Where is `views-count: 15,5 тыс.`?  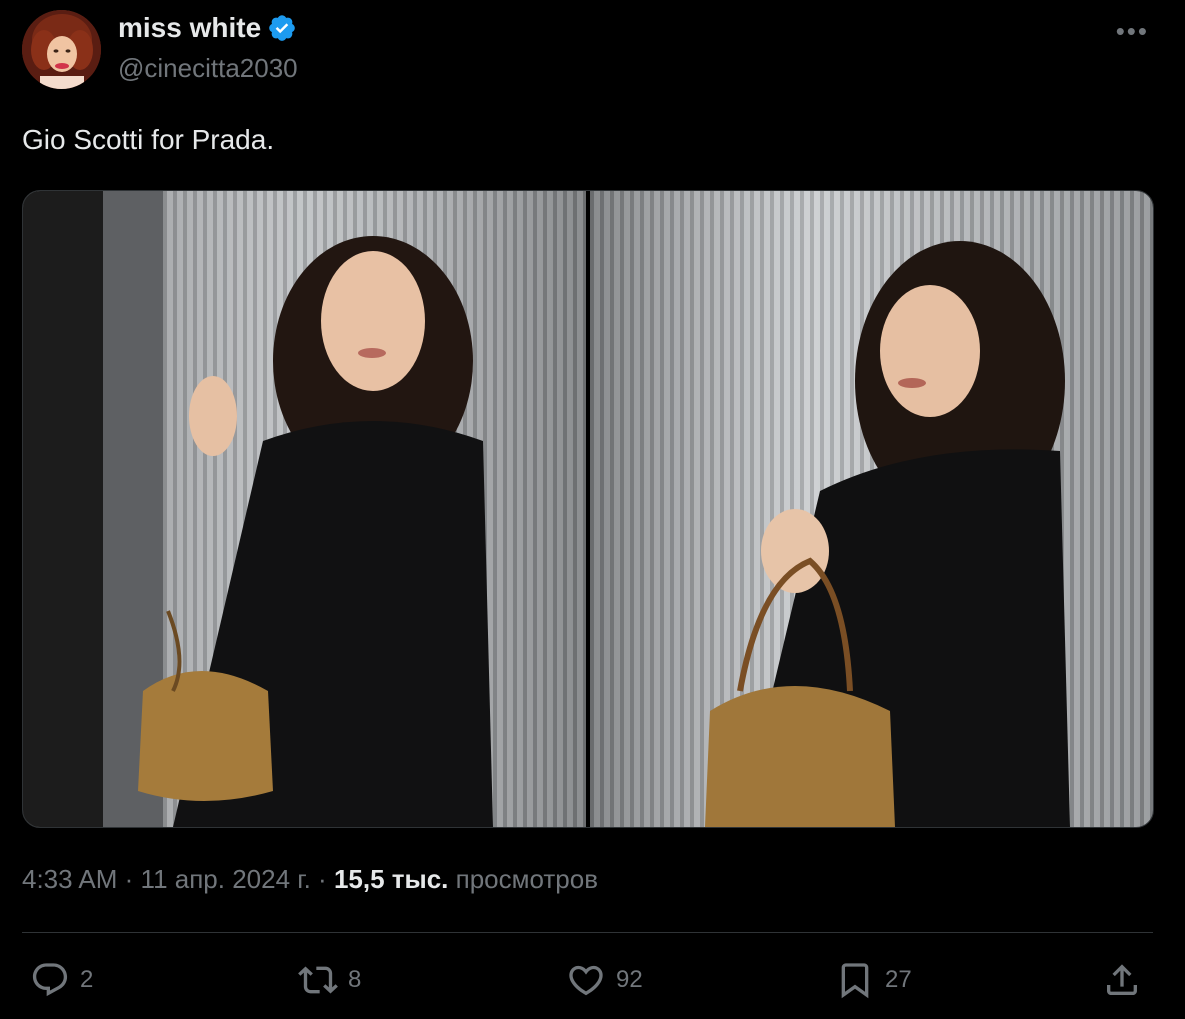 views-count: 15,5 тыс. is located at coordinates (391, 879).